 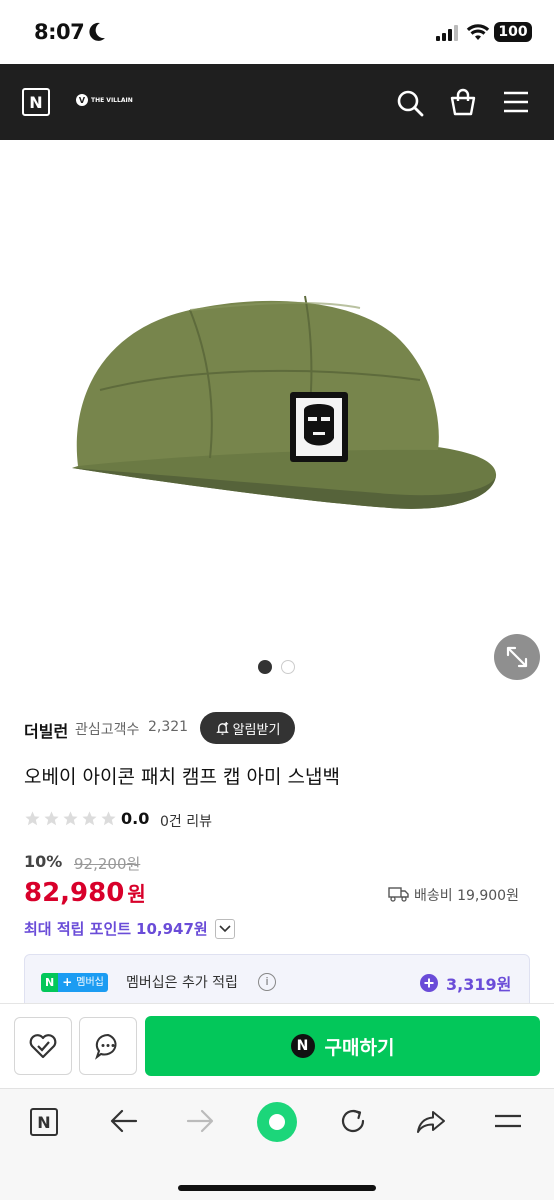 What do you see at coordinates (277, 32) in the screenshot?
I see `status-bar: 8:07 100` at bounding box center [277, 32].